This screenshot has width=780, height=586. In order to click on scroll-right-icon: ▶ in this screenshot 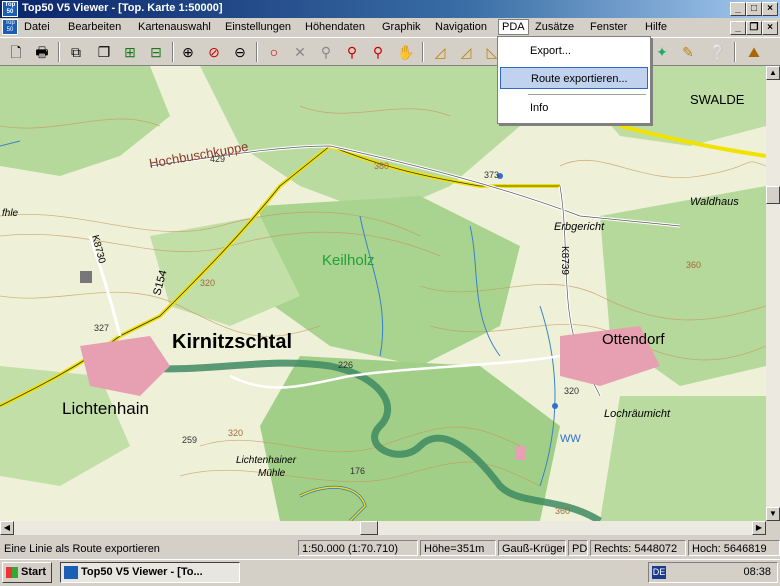, I will do `click(759, 528)`.